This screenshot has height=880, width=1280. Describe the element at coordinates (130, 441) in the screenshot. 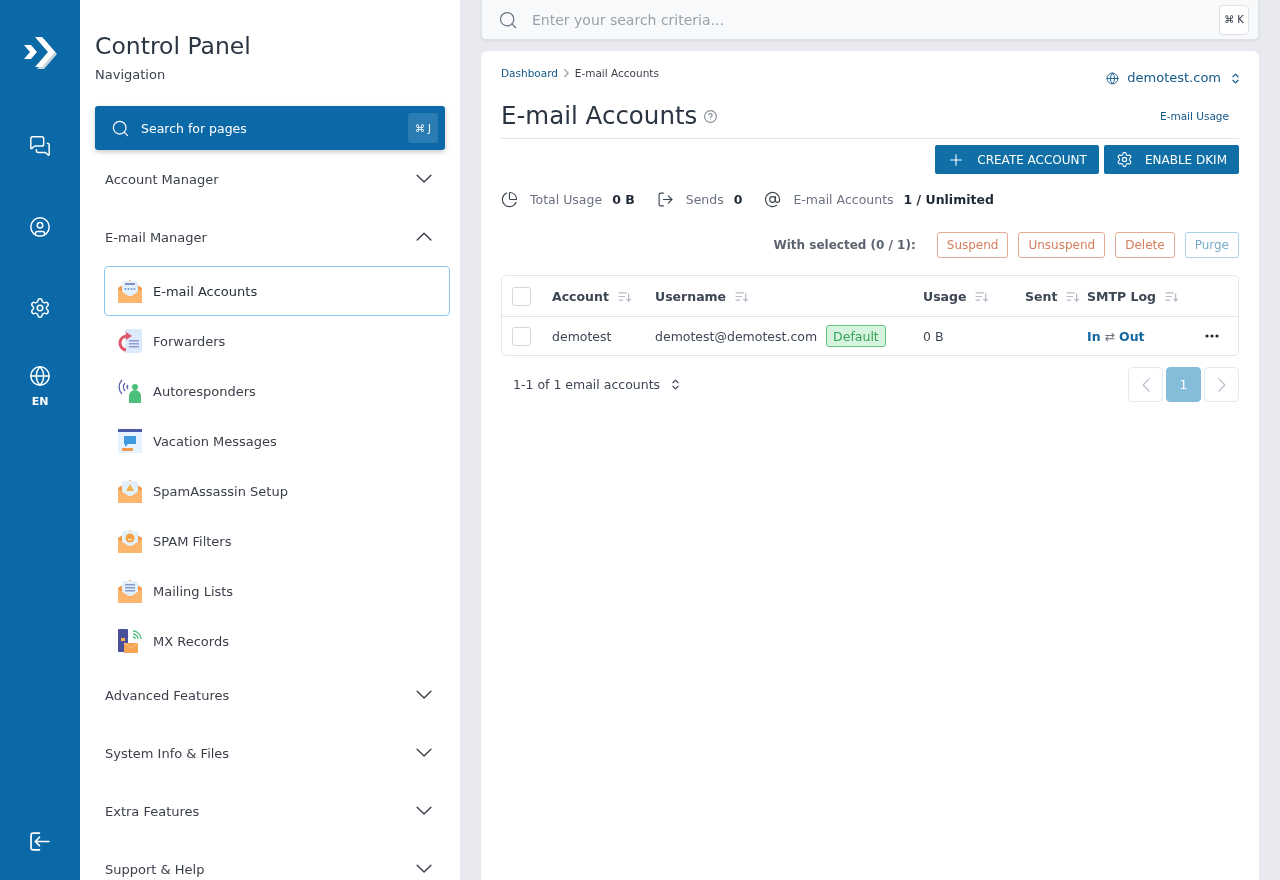

I see `window-chat-icon` at that location.